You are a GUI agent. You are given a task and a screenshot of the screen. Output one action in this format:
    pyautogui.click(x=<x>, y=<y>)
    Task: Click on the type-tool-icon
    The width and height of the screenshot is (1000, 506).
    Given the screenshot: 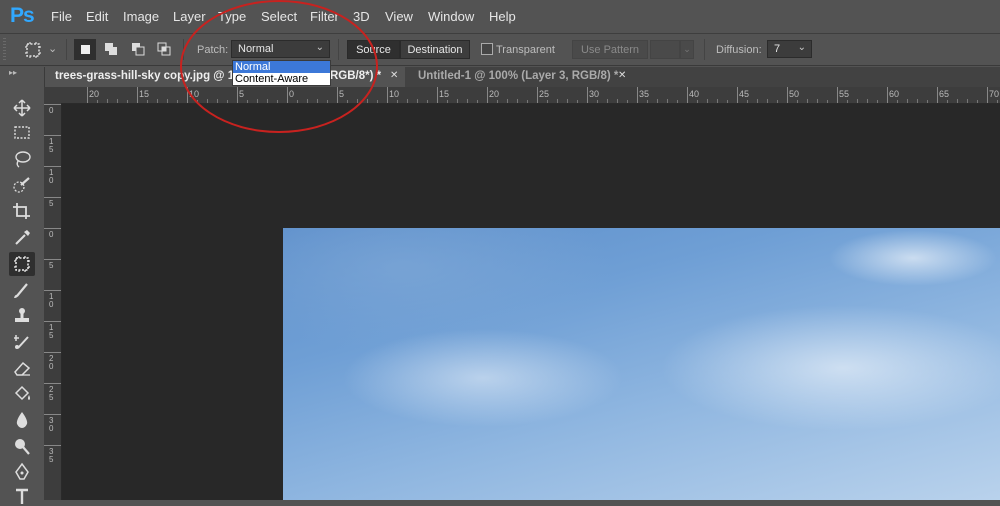 What is the action you would take?
    pyautogui.click(x=22, y=496)
    